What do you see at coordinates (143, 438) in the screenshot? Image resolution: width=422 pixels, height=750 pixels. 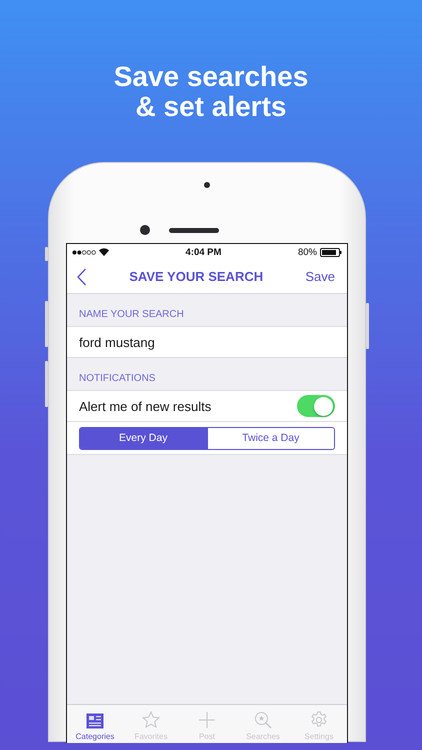 I see `segment-option: Every Day` at bounding box center [143, 438].